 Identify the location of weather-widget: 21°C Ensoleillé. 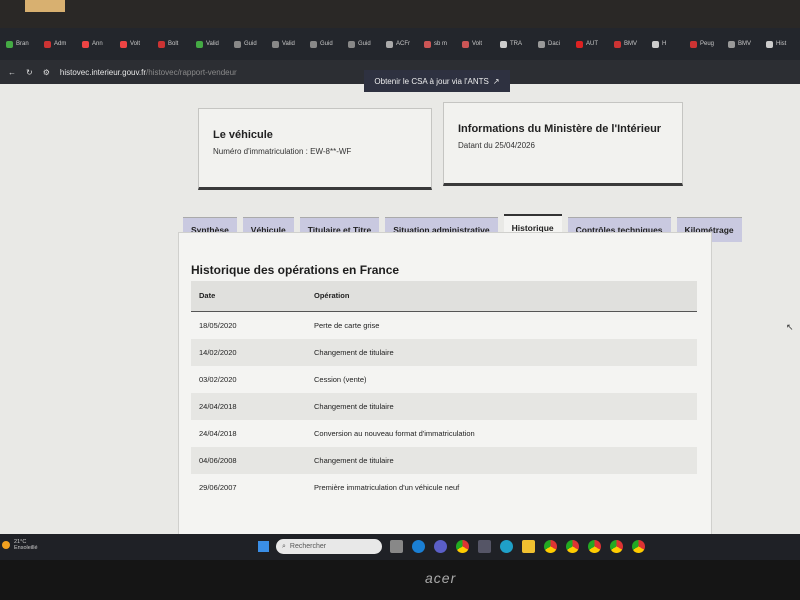
(20, 545).